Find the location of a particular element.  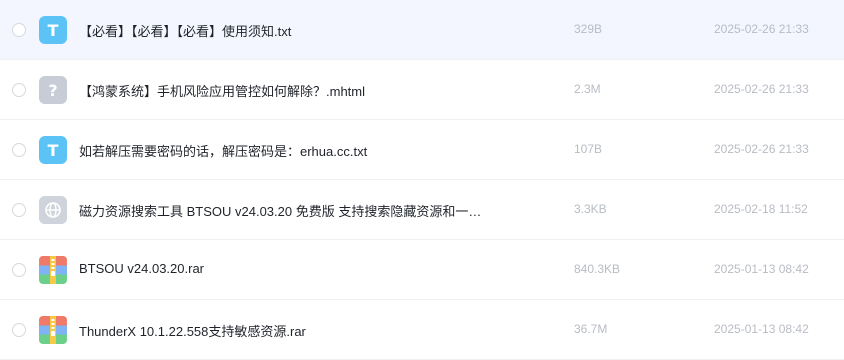

file-name: 【鸿蒙系统】手机风险应用管控如何解除？.mhtml is located at coordinates (222, 90).